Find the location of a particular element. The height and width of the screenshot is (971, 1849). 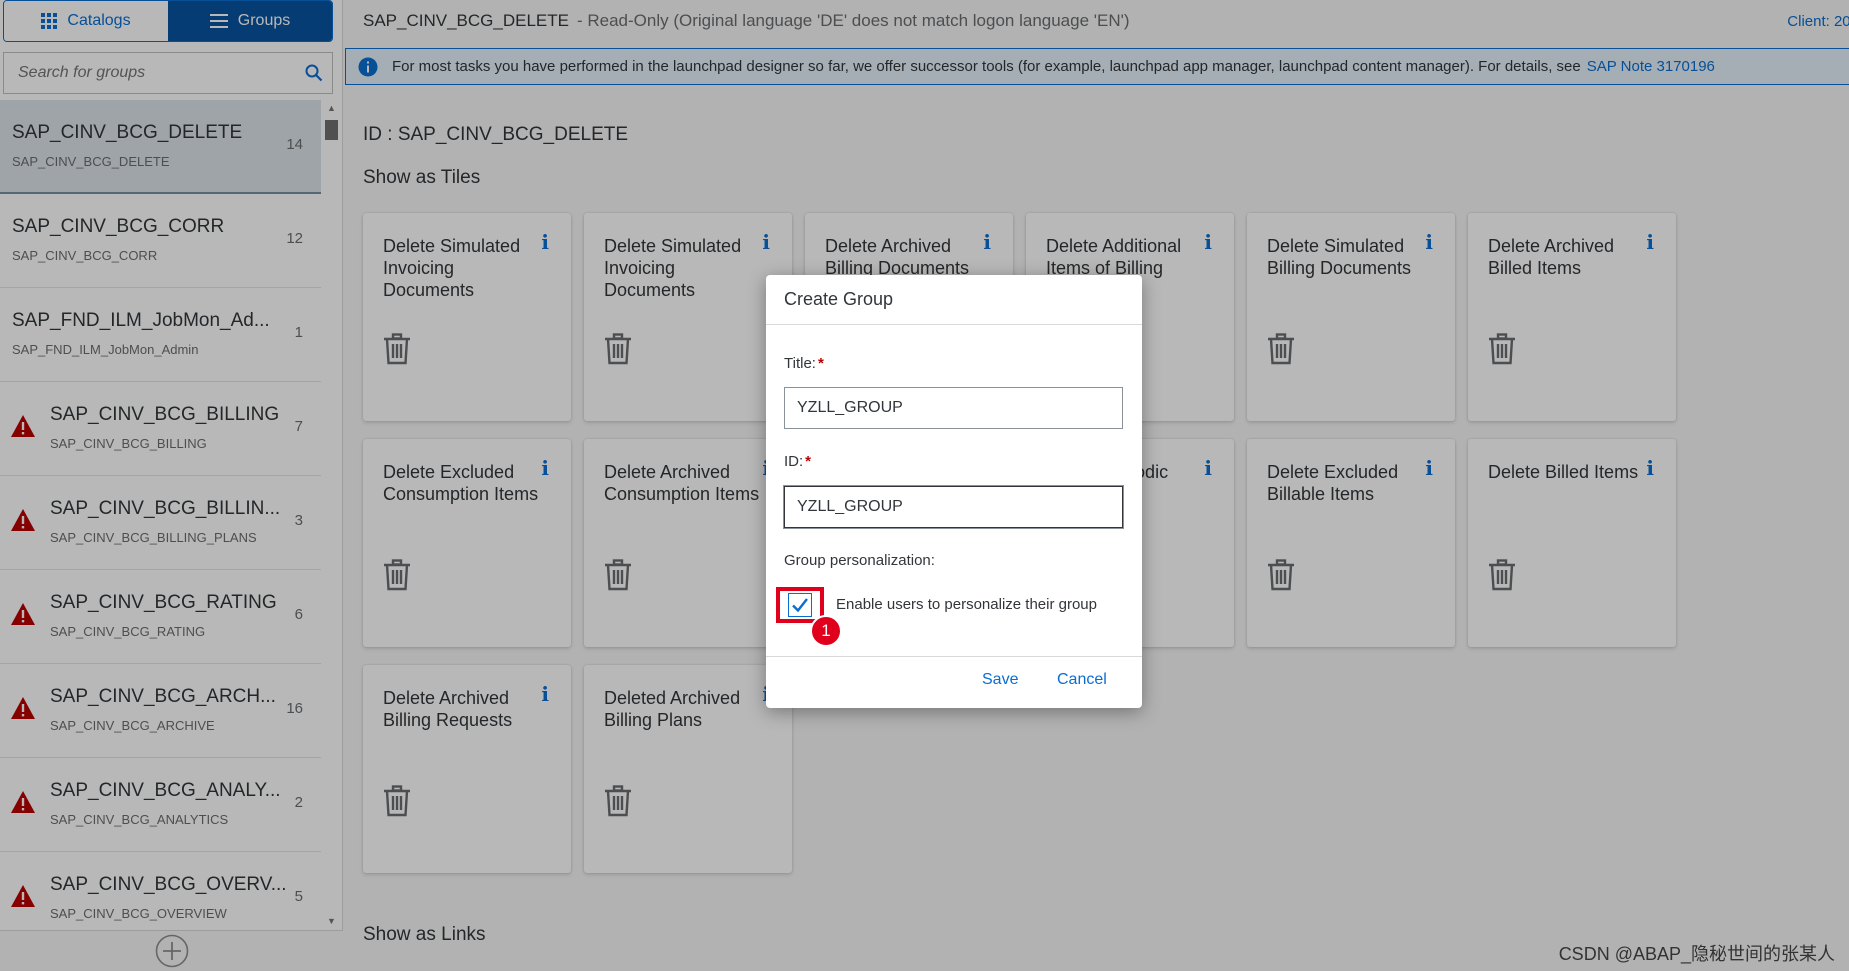

personalize-checkbox-label: Enable users to personalize their group is located at coordinates (966, 604).